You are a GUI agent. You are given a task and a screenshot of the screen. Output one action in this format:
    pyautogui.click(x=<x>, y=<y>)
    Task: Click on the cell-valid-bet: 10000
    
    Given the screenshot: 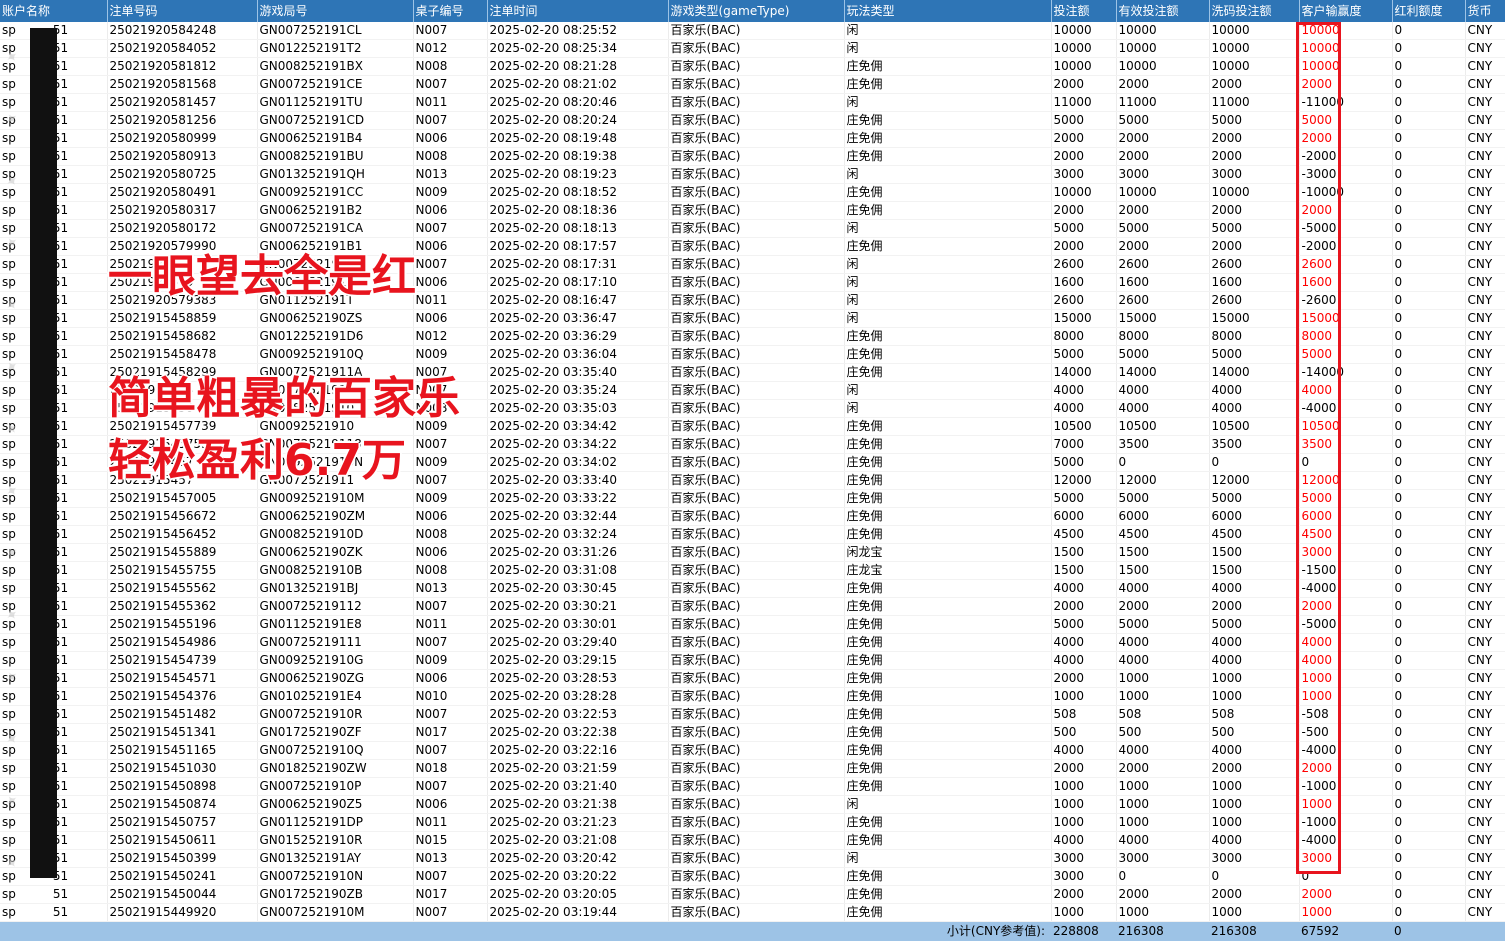 What is the action you would take?
    pyautogui.click(x=1162, y=67)
    